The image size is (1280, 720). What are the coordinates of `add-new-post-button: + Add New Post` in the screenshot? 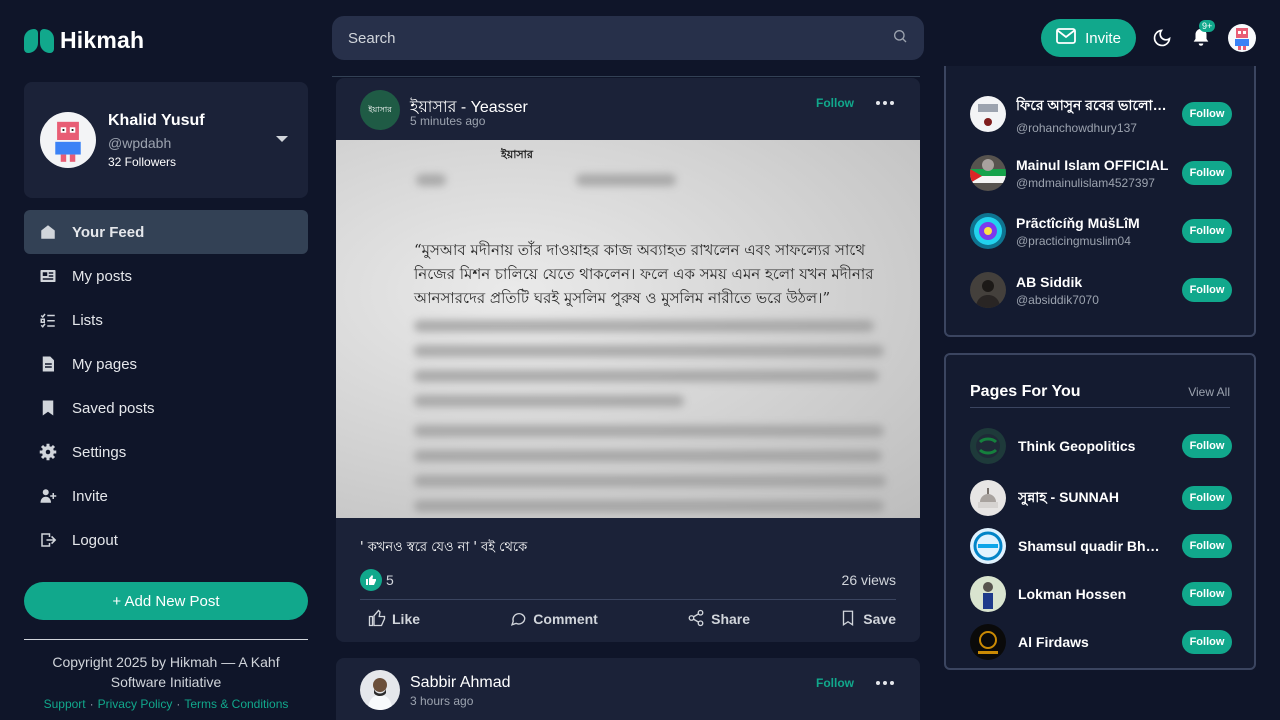 It's located at (166, 601).